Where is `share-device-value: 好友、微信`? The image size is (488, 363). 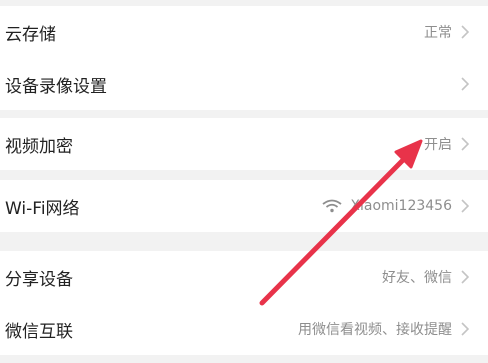
share-device-value: 好友、微信 is located at coordinates (417, 278).